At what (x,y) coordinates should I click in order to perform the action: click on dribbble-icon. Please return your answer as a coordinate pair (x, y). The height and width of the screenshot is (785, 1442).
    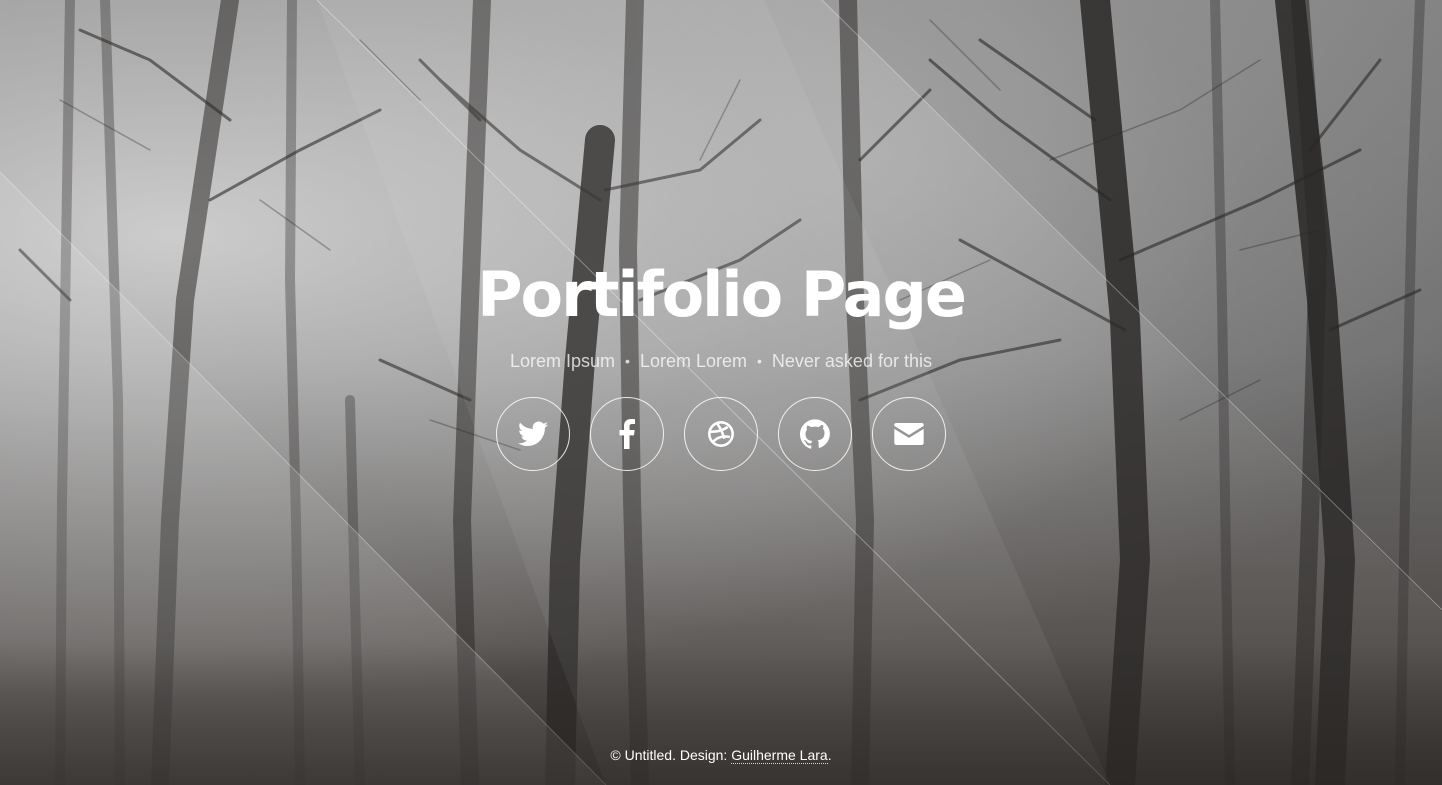
    Looking at the image, I should click on (721, 434).